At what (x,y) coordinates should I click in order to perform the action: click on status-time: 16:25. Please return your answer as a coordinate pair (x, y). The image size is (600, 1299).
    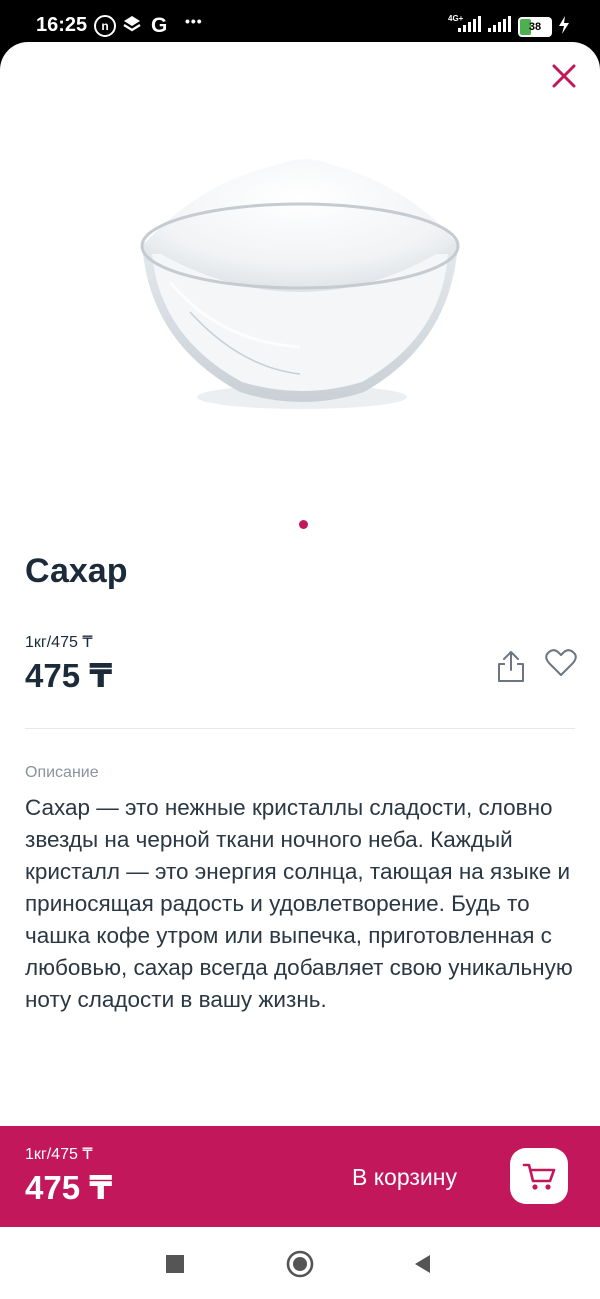
    Looking at the image, I should click on (62, 25).